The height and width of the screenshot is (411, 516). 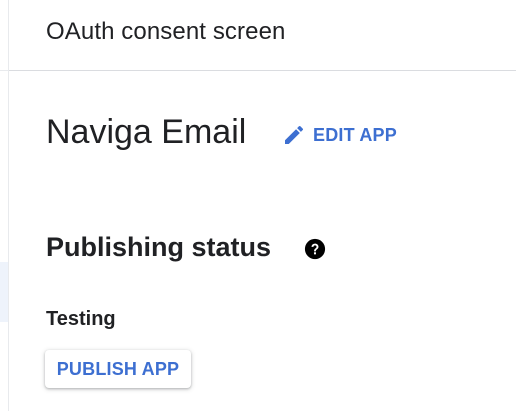 I want to click on pencil-icon, so click(x=294, y=134).